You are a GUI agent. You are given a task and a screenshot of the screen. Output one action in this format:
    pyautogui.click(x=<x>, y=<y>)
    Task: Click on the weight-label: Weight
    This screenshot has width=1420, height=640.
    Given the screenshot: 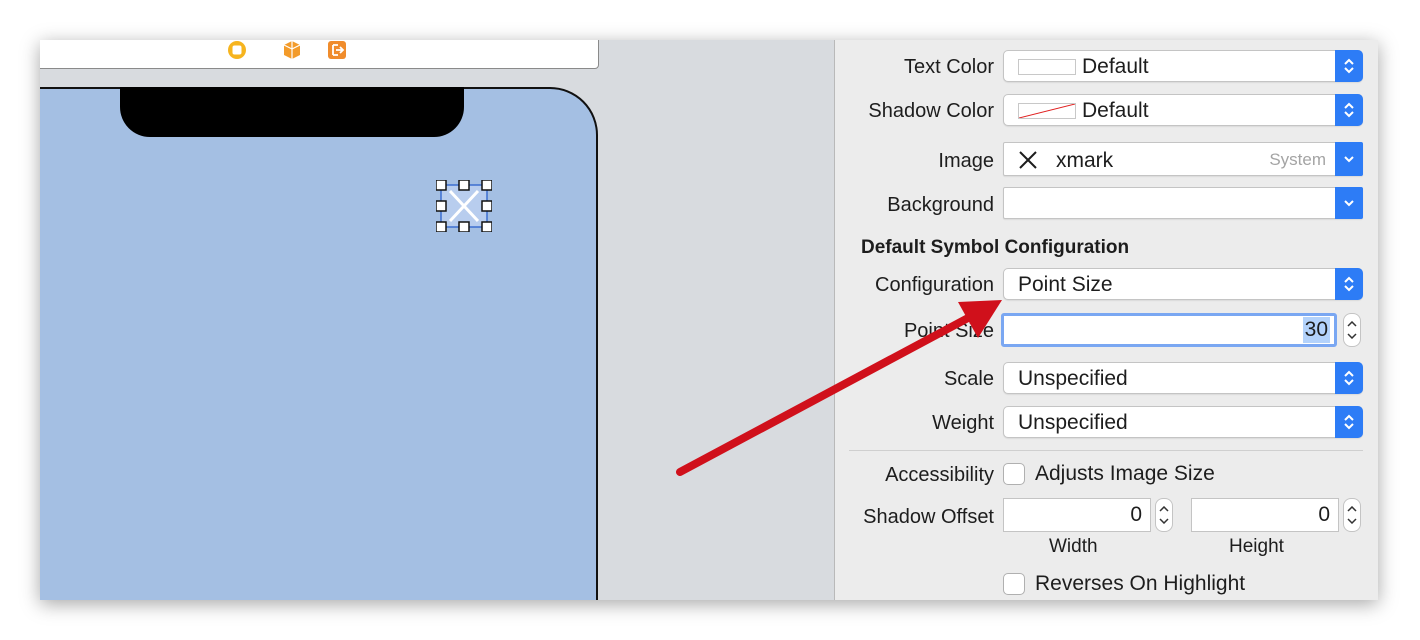 What is the action you would take?
    pyautogui.click(x=963, y=423)
    